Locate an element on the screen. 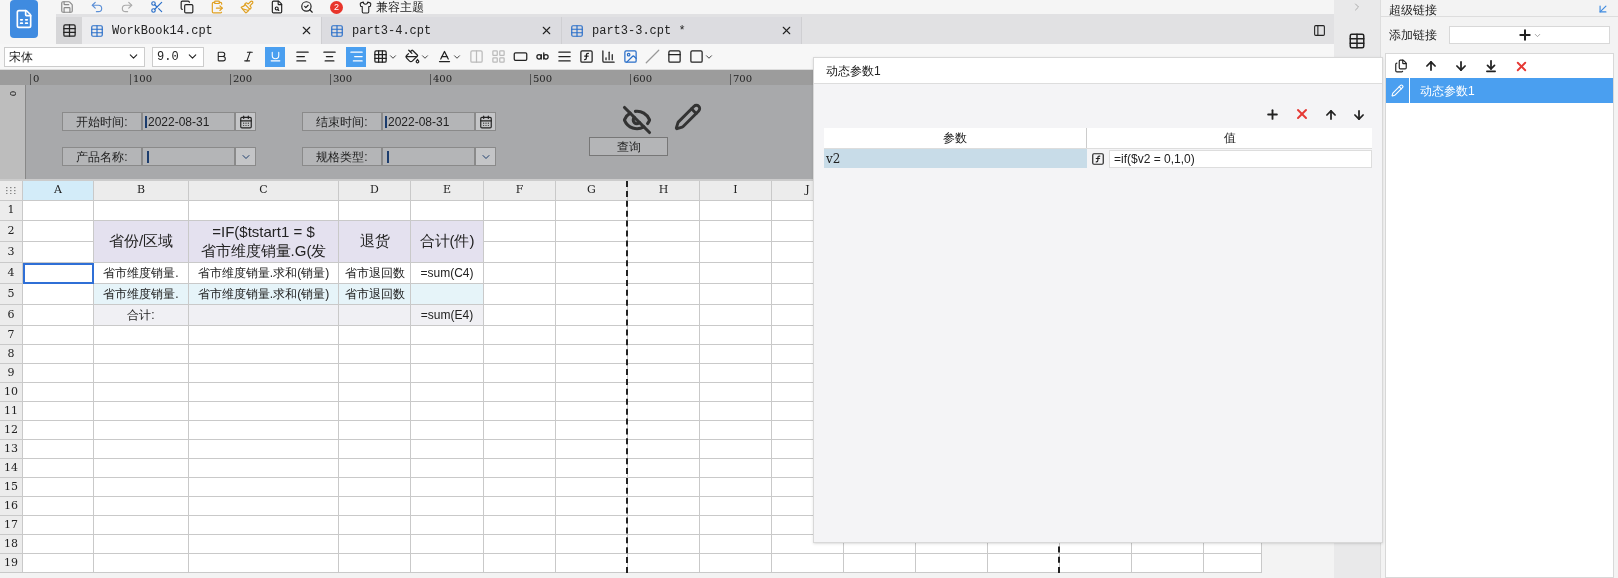  table-cell: 合计(件) is located at coordinates (447, 242).